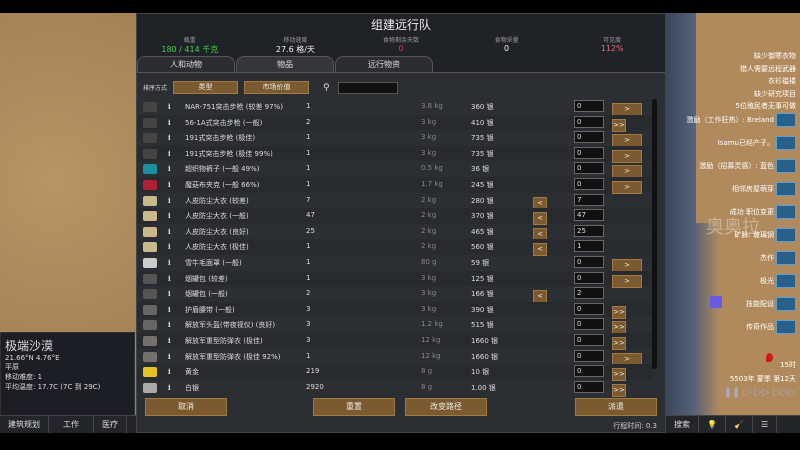 The width and height of the screenshot is (800, 450). Describe the element at coordinates (313, 371) in the screenshot. I see `item-count: 219` at that location.